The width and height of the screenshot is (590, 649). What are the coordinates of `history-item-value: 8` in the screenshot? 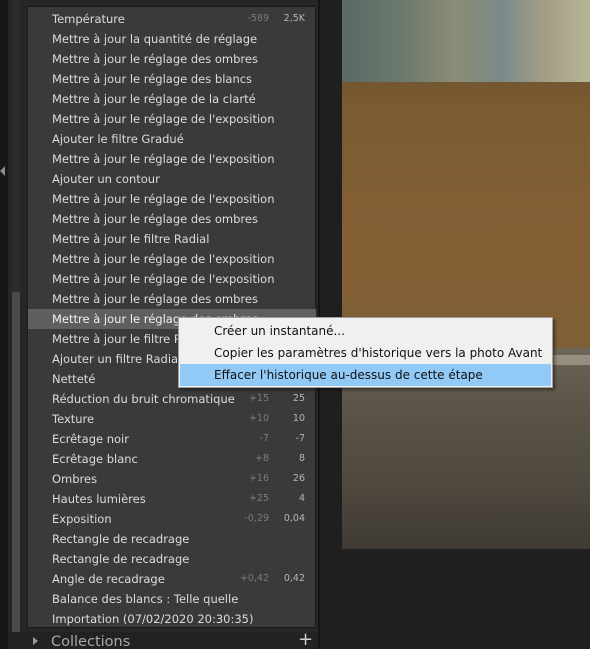 It's located at (301, 458).